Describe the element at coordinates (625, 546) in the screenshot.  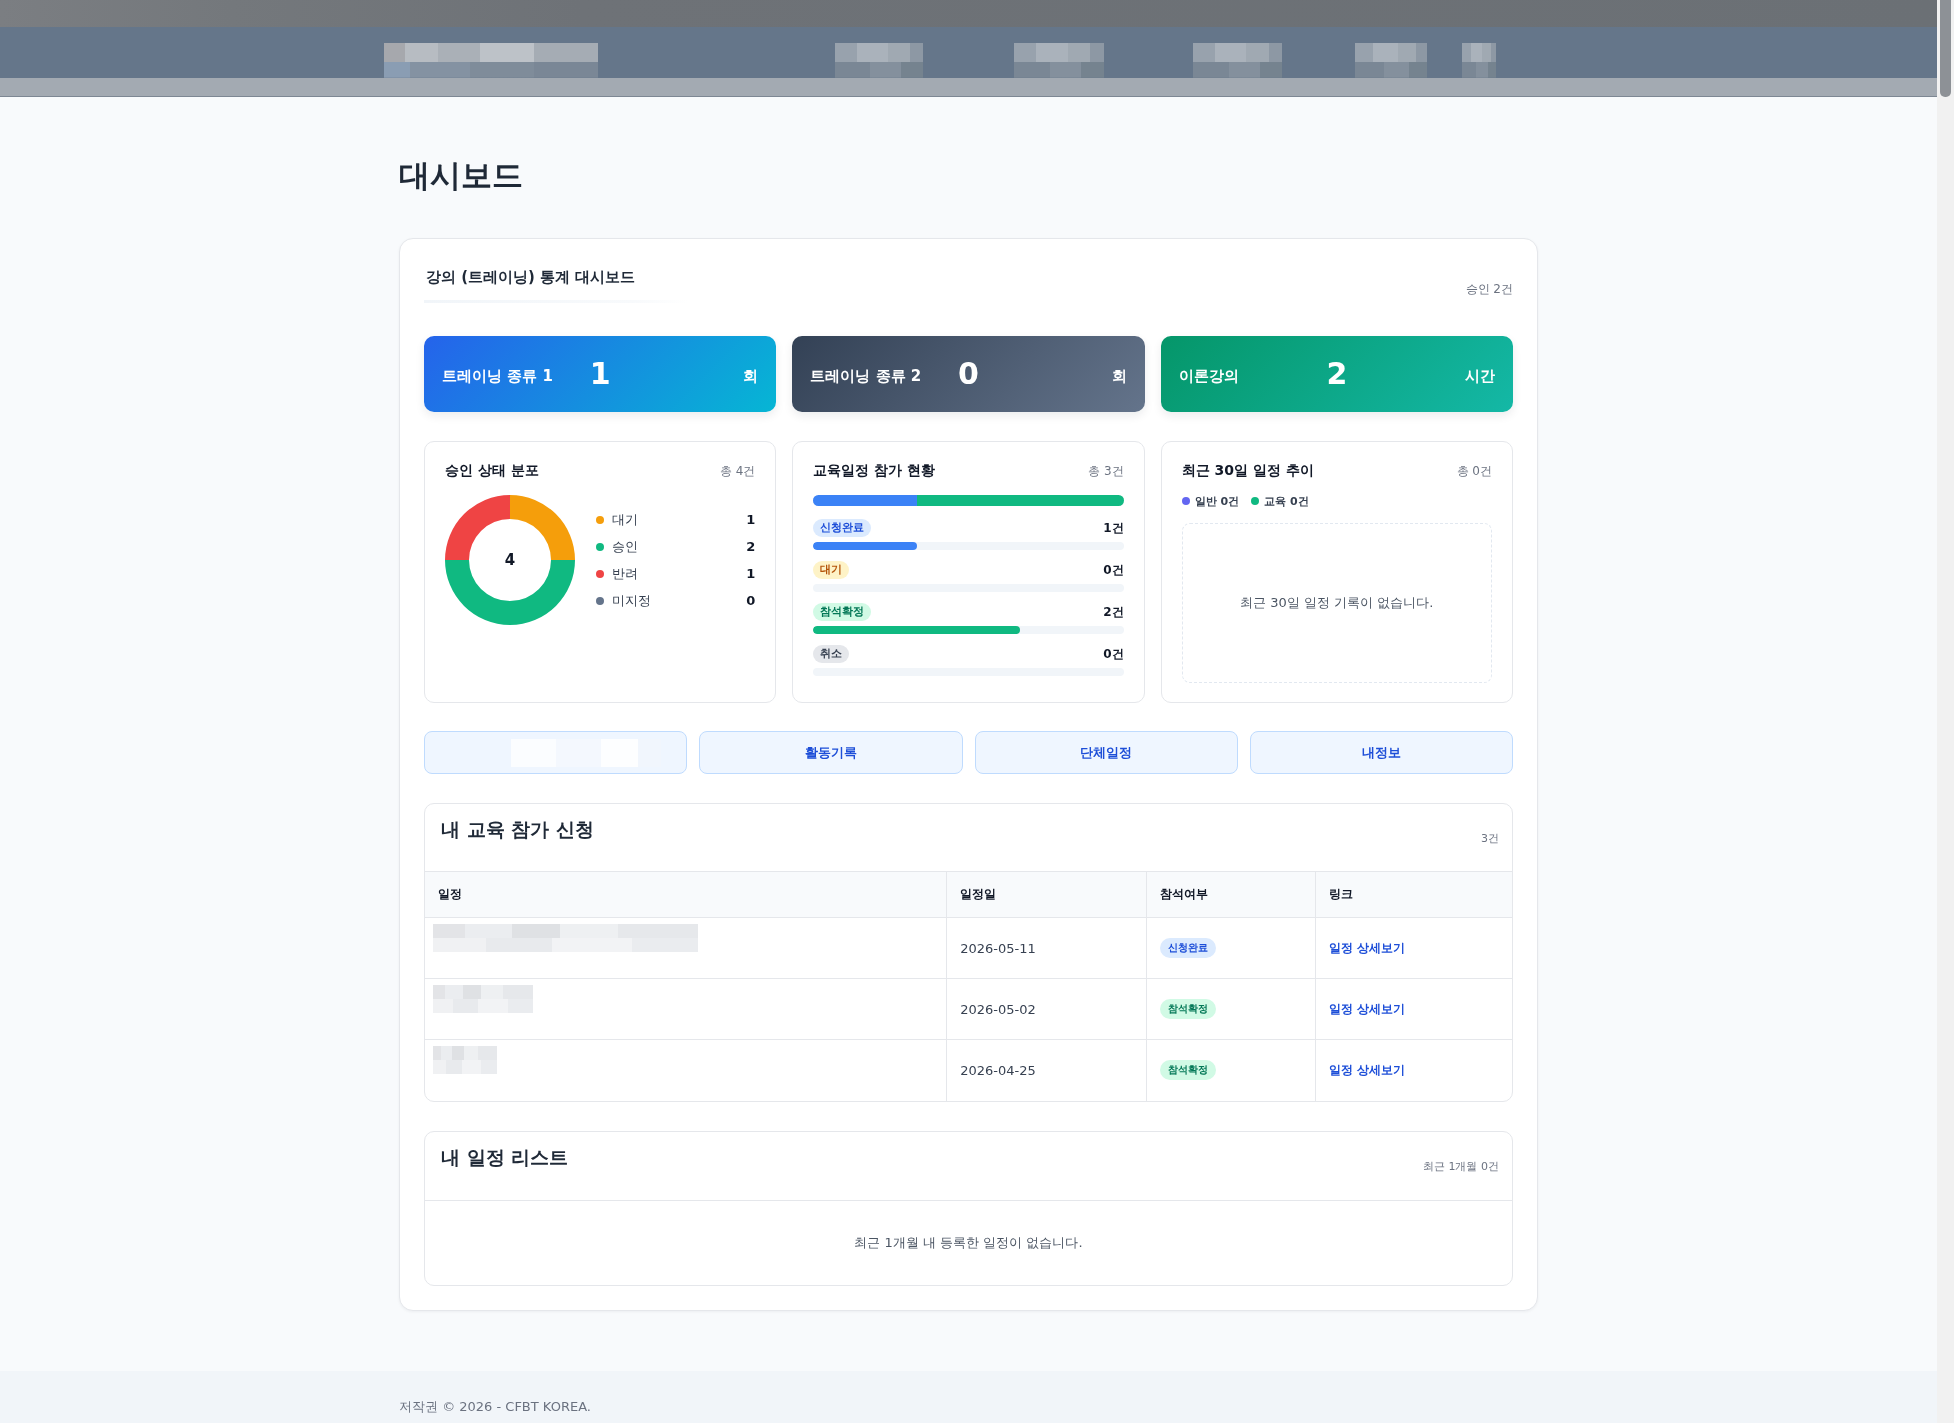
I see `legend-label: 승인` at that location.